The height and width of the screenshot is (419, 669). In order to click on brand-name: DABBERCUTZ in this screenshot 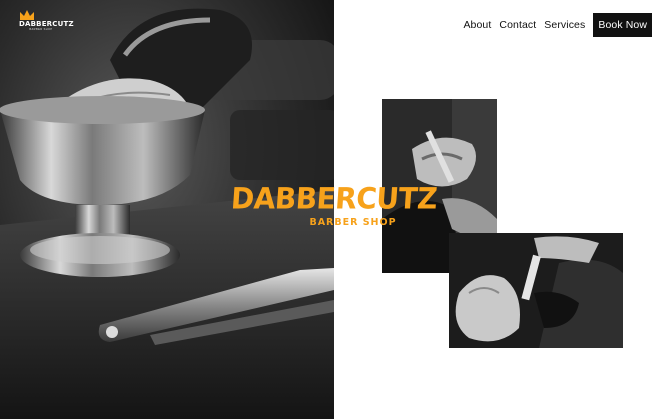, I will do `click(334, 198)`.